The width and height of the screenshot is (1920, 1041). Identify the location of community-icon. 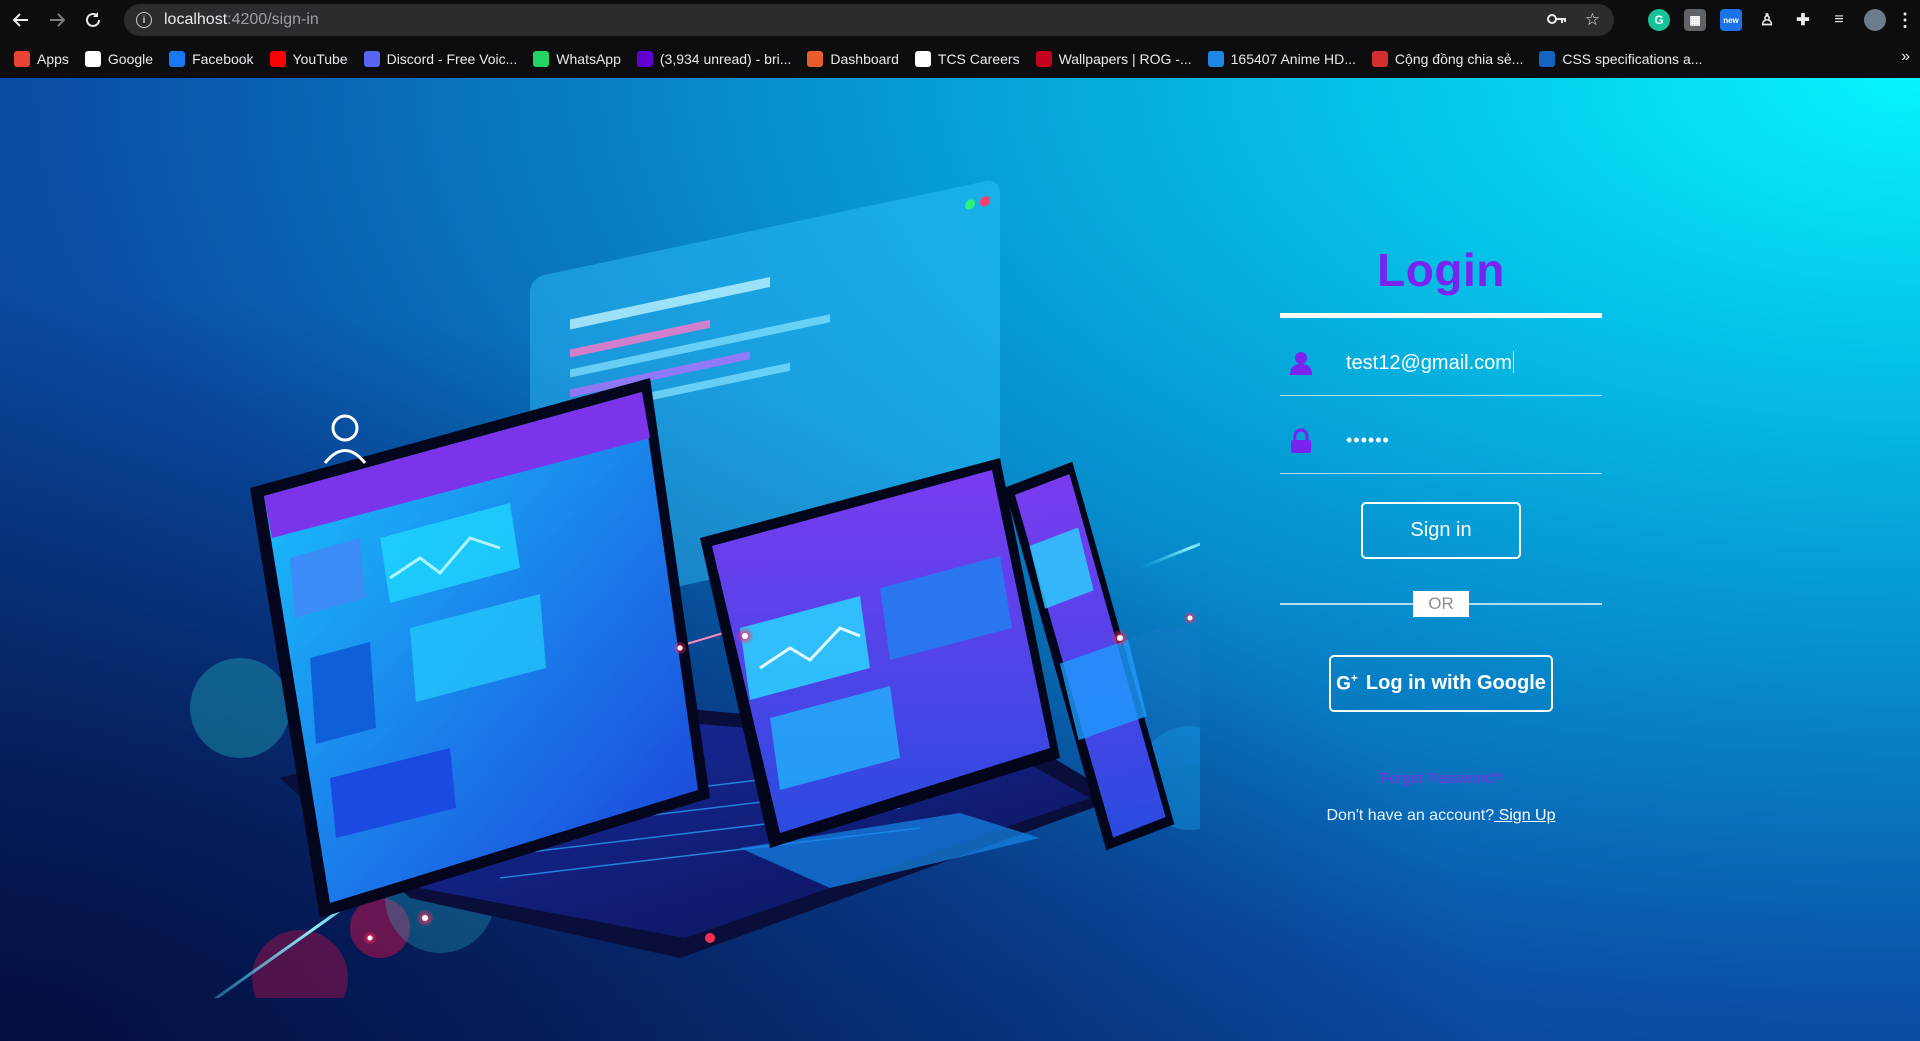
(1379, 59).